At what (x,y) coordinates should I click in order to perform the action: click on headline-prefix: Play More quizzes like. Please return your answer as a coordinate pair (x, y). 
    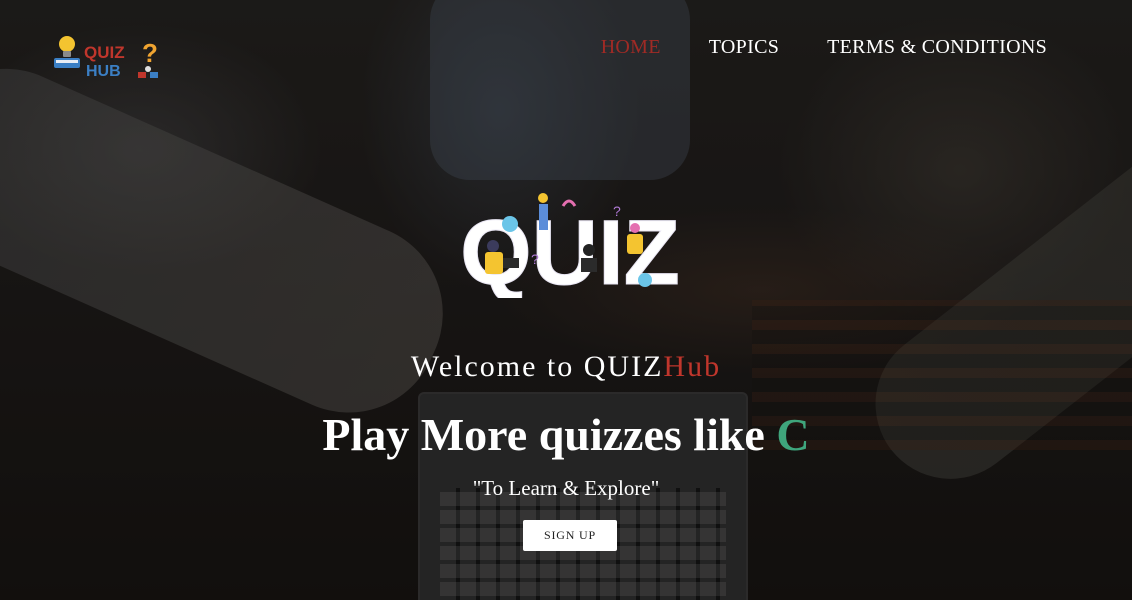
    Looking at the image, I should click on (549, 434).